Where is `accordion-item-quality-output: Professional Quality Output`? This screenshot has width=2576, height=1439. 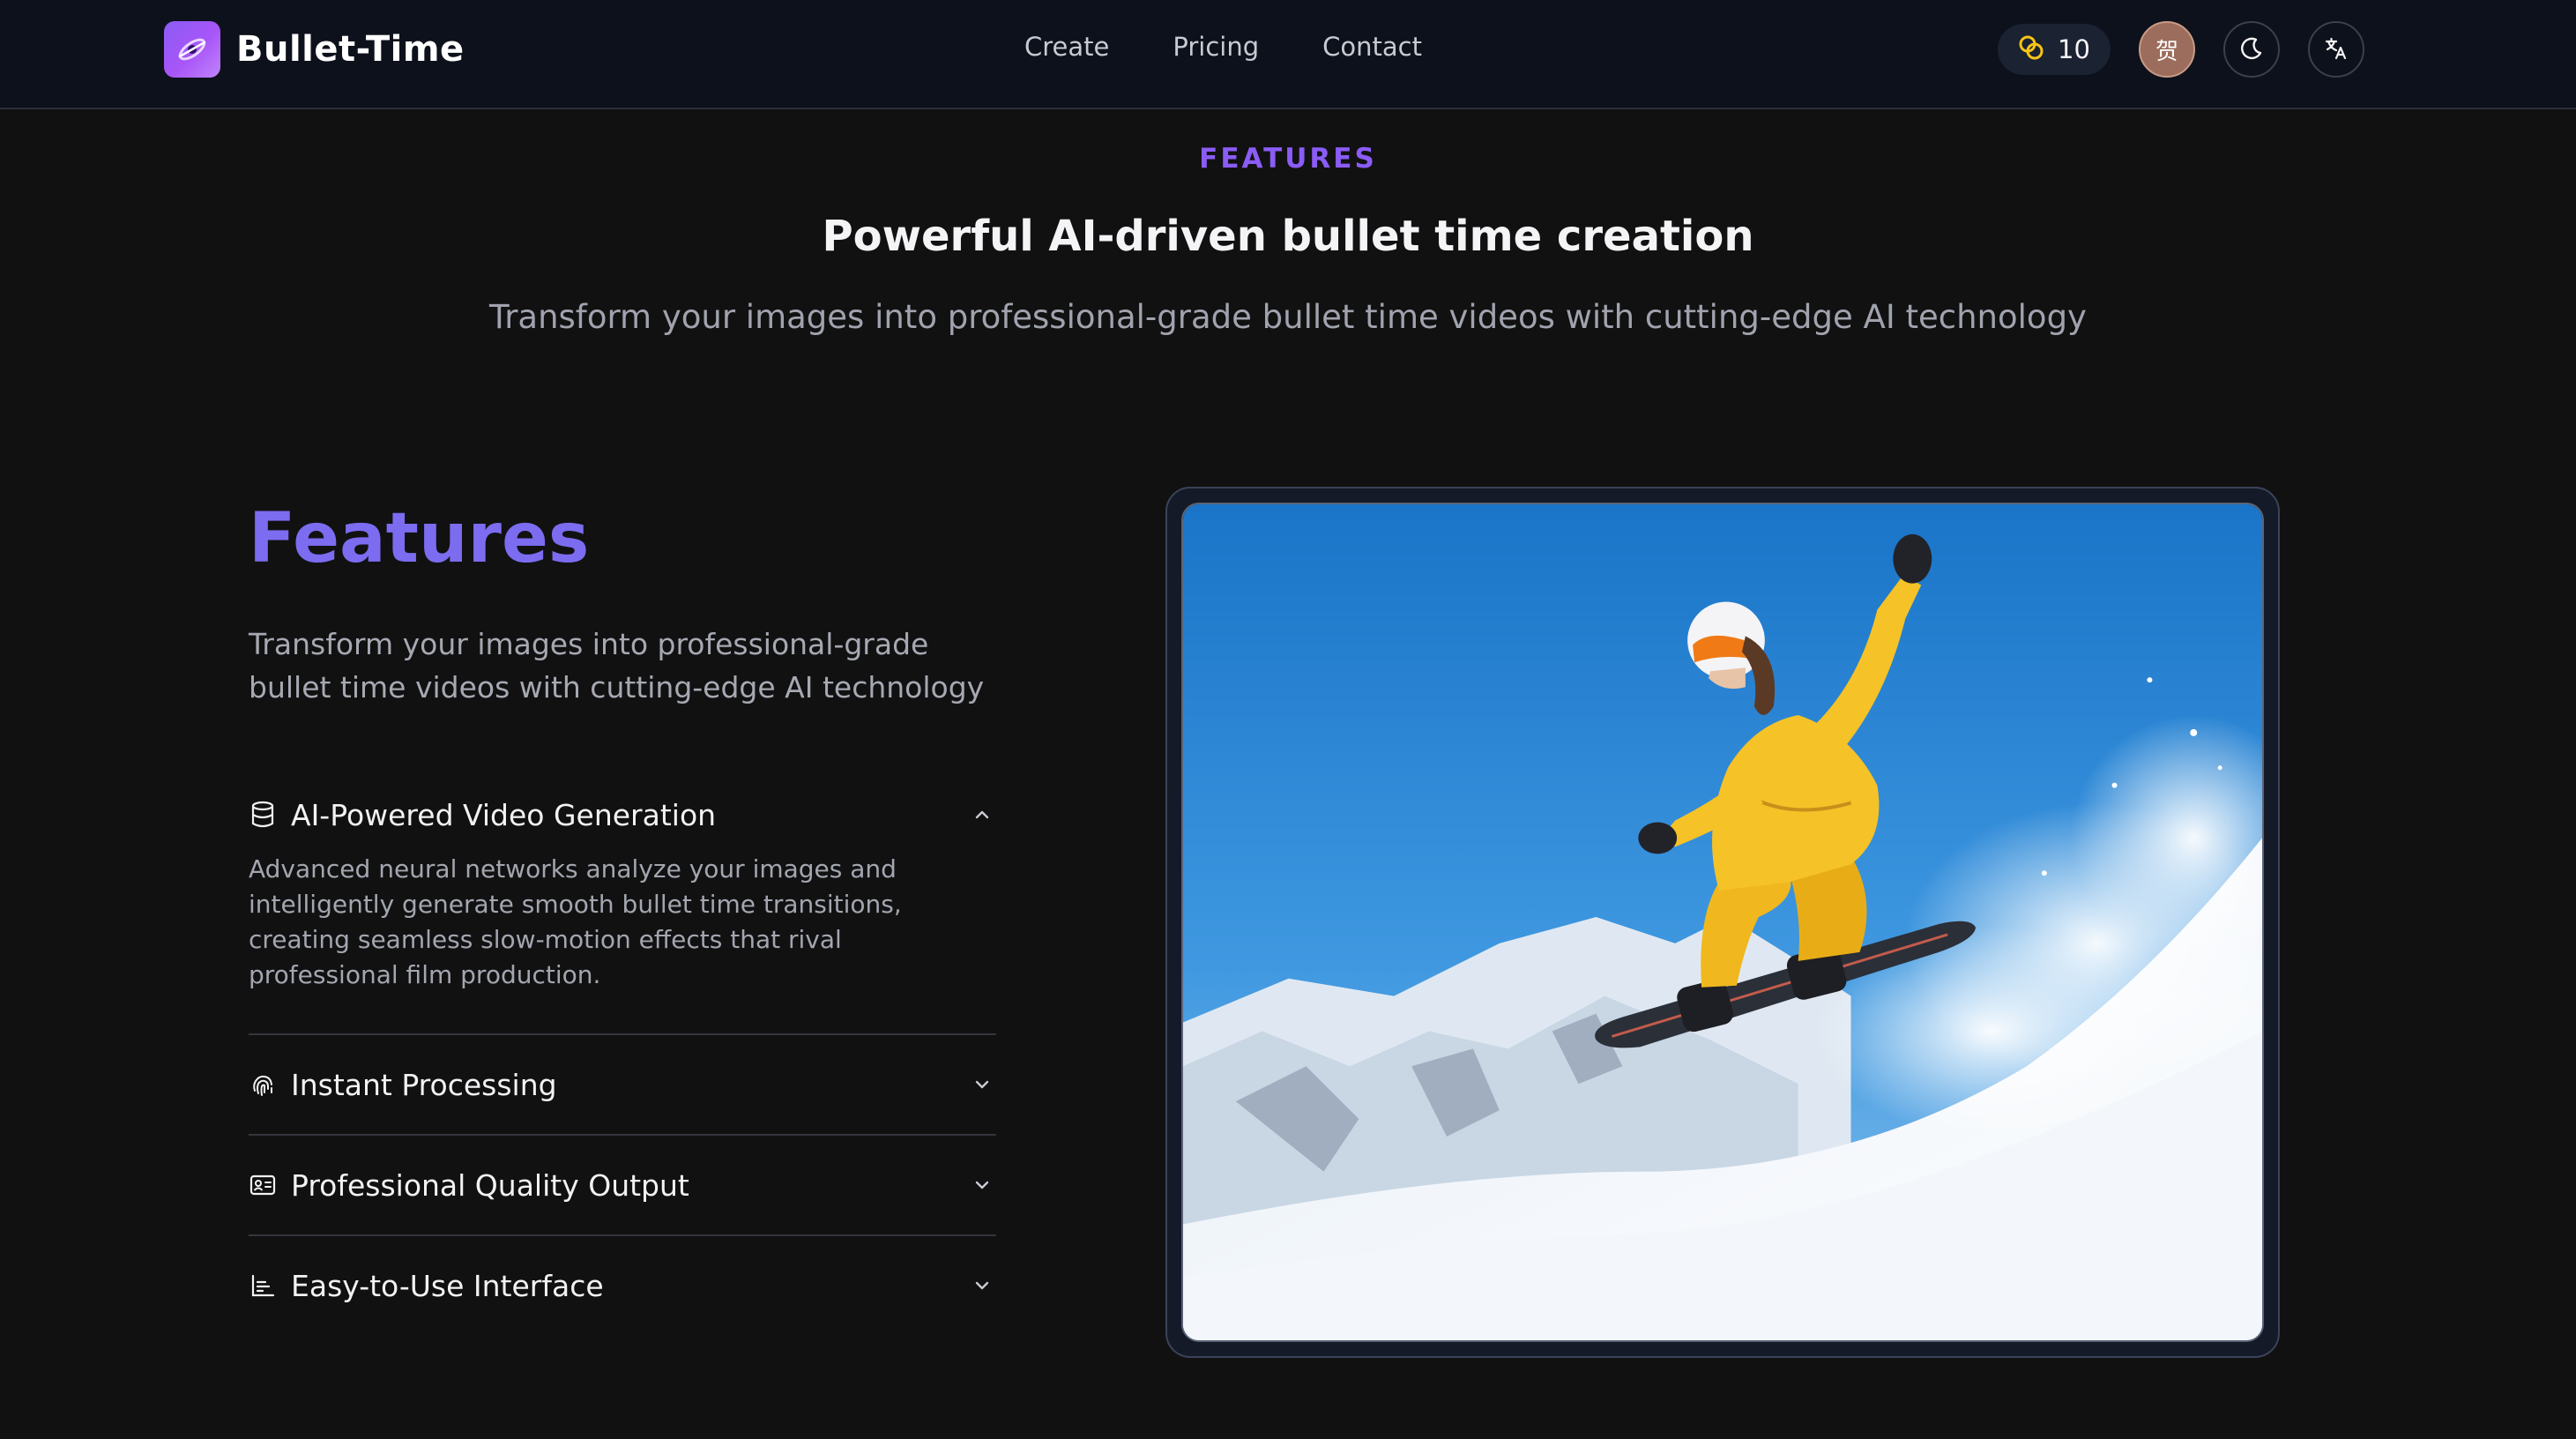 accordion-item-quality-output: Professional Quality Output is located at coordinates (622, 1185).